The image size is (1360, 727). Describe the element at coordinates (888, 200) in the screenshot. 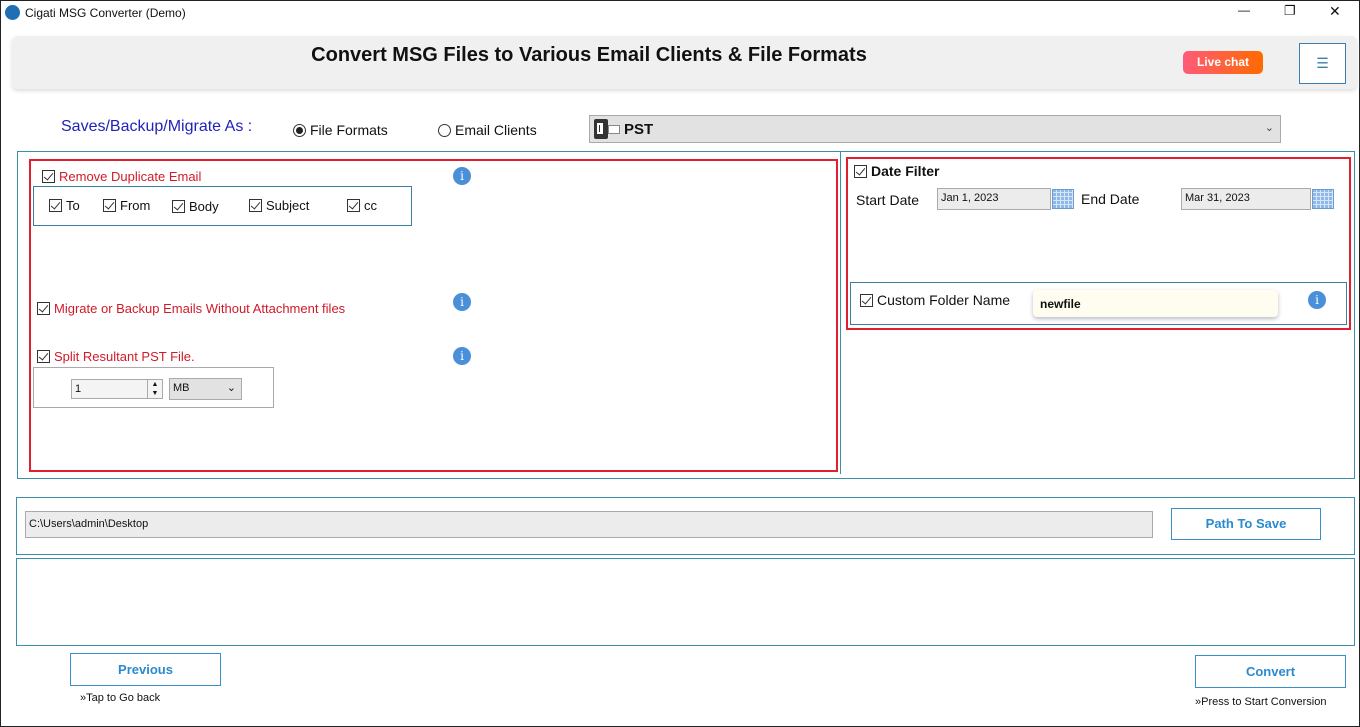

I see `start-date-label: Start Date` at that location.